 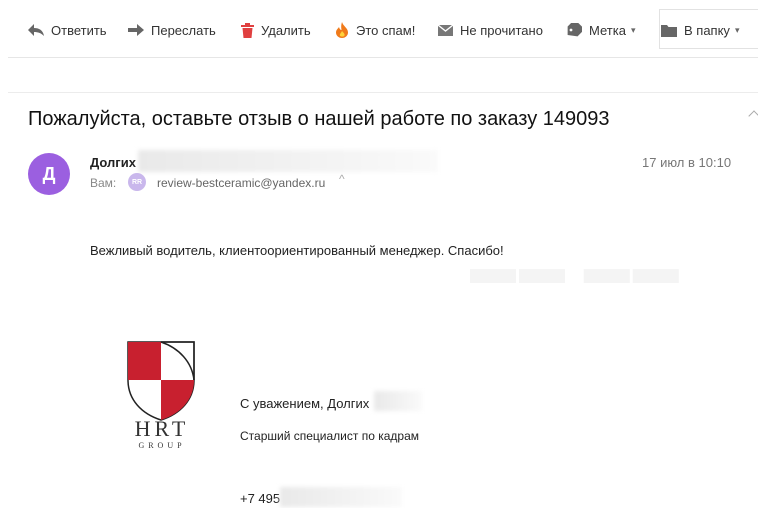 I want to click on recipient-avatar: RR, so click(x=137, y=182).